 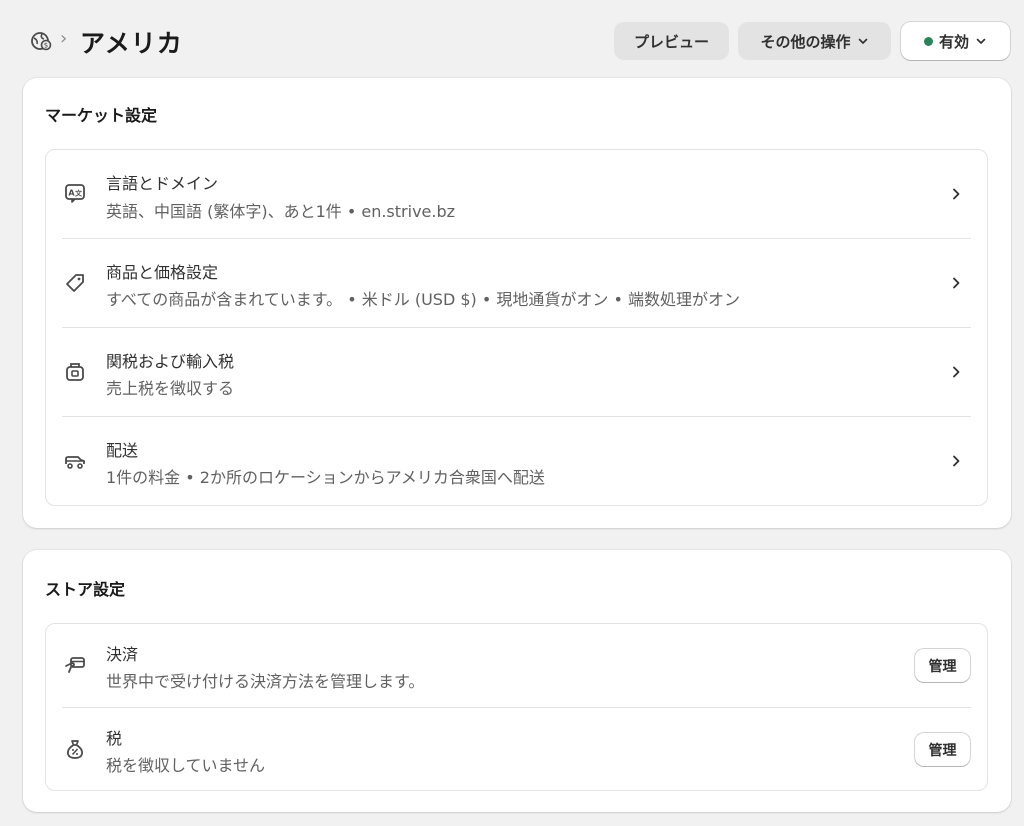 I want to click on manage-taxes-button: 管理, so click(x=942, y=749).